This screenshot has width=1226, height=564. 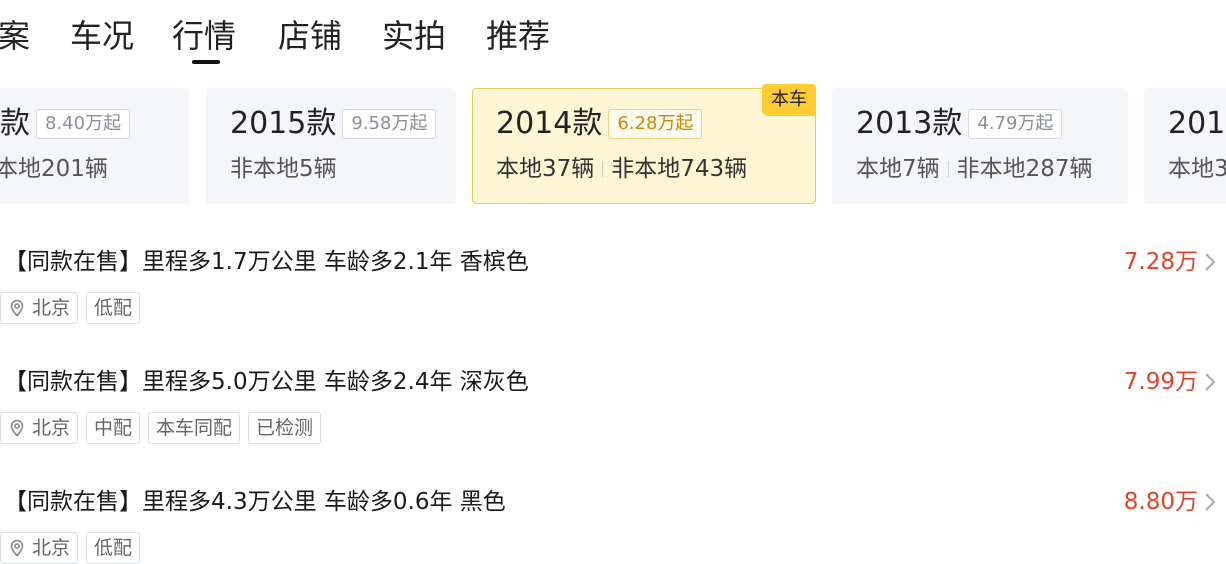 I want to click on year-card-nonlocal: 非本地743辆, so click(x=679, y=169).